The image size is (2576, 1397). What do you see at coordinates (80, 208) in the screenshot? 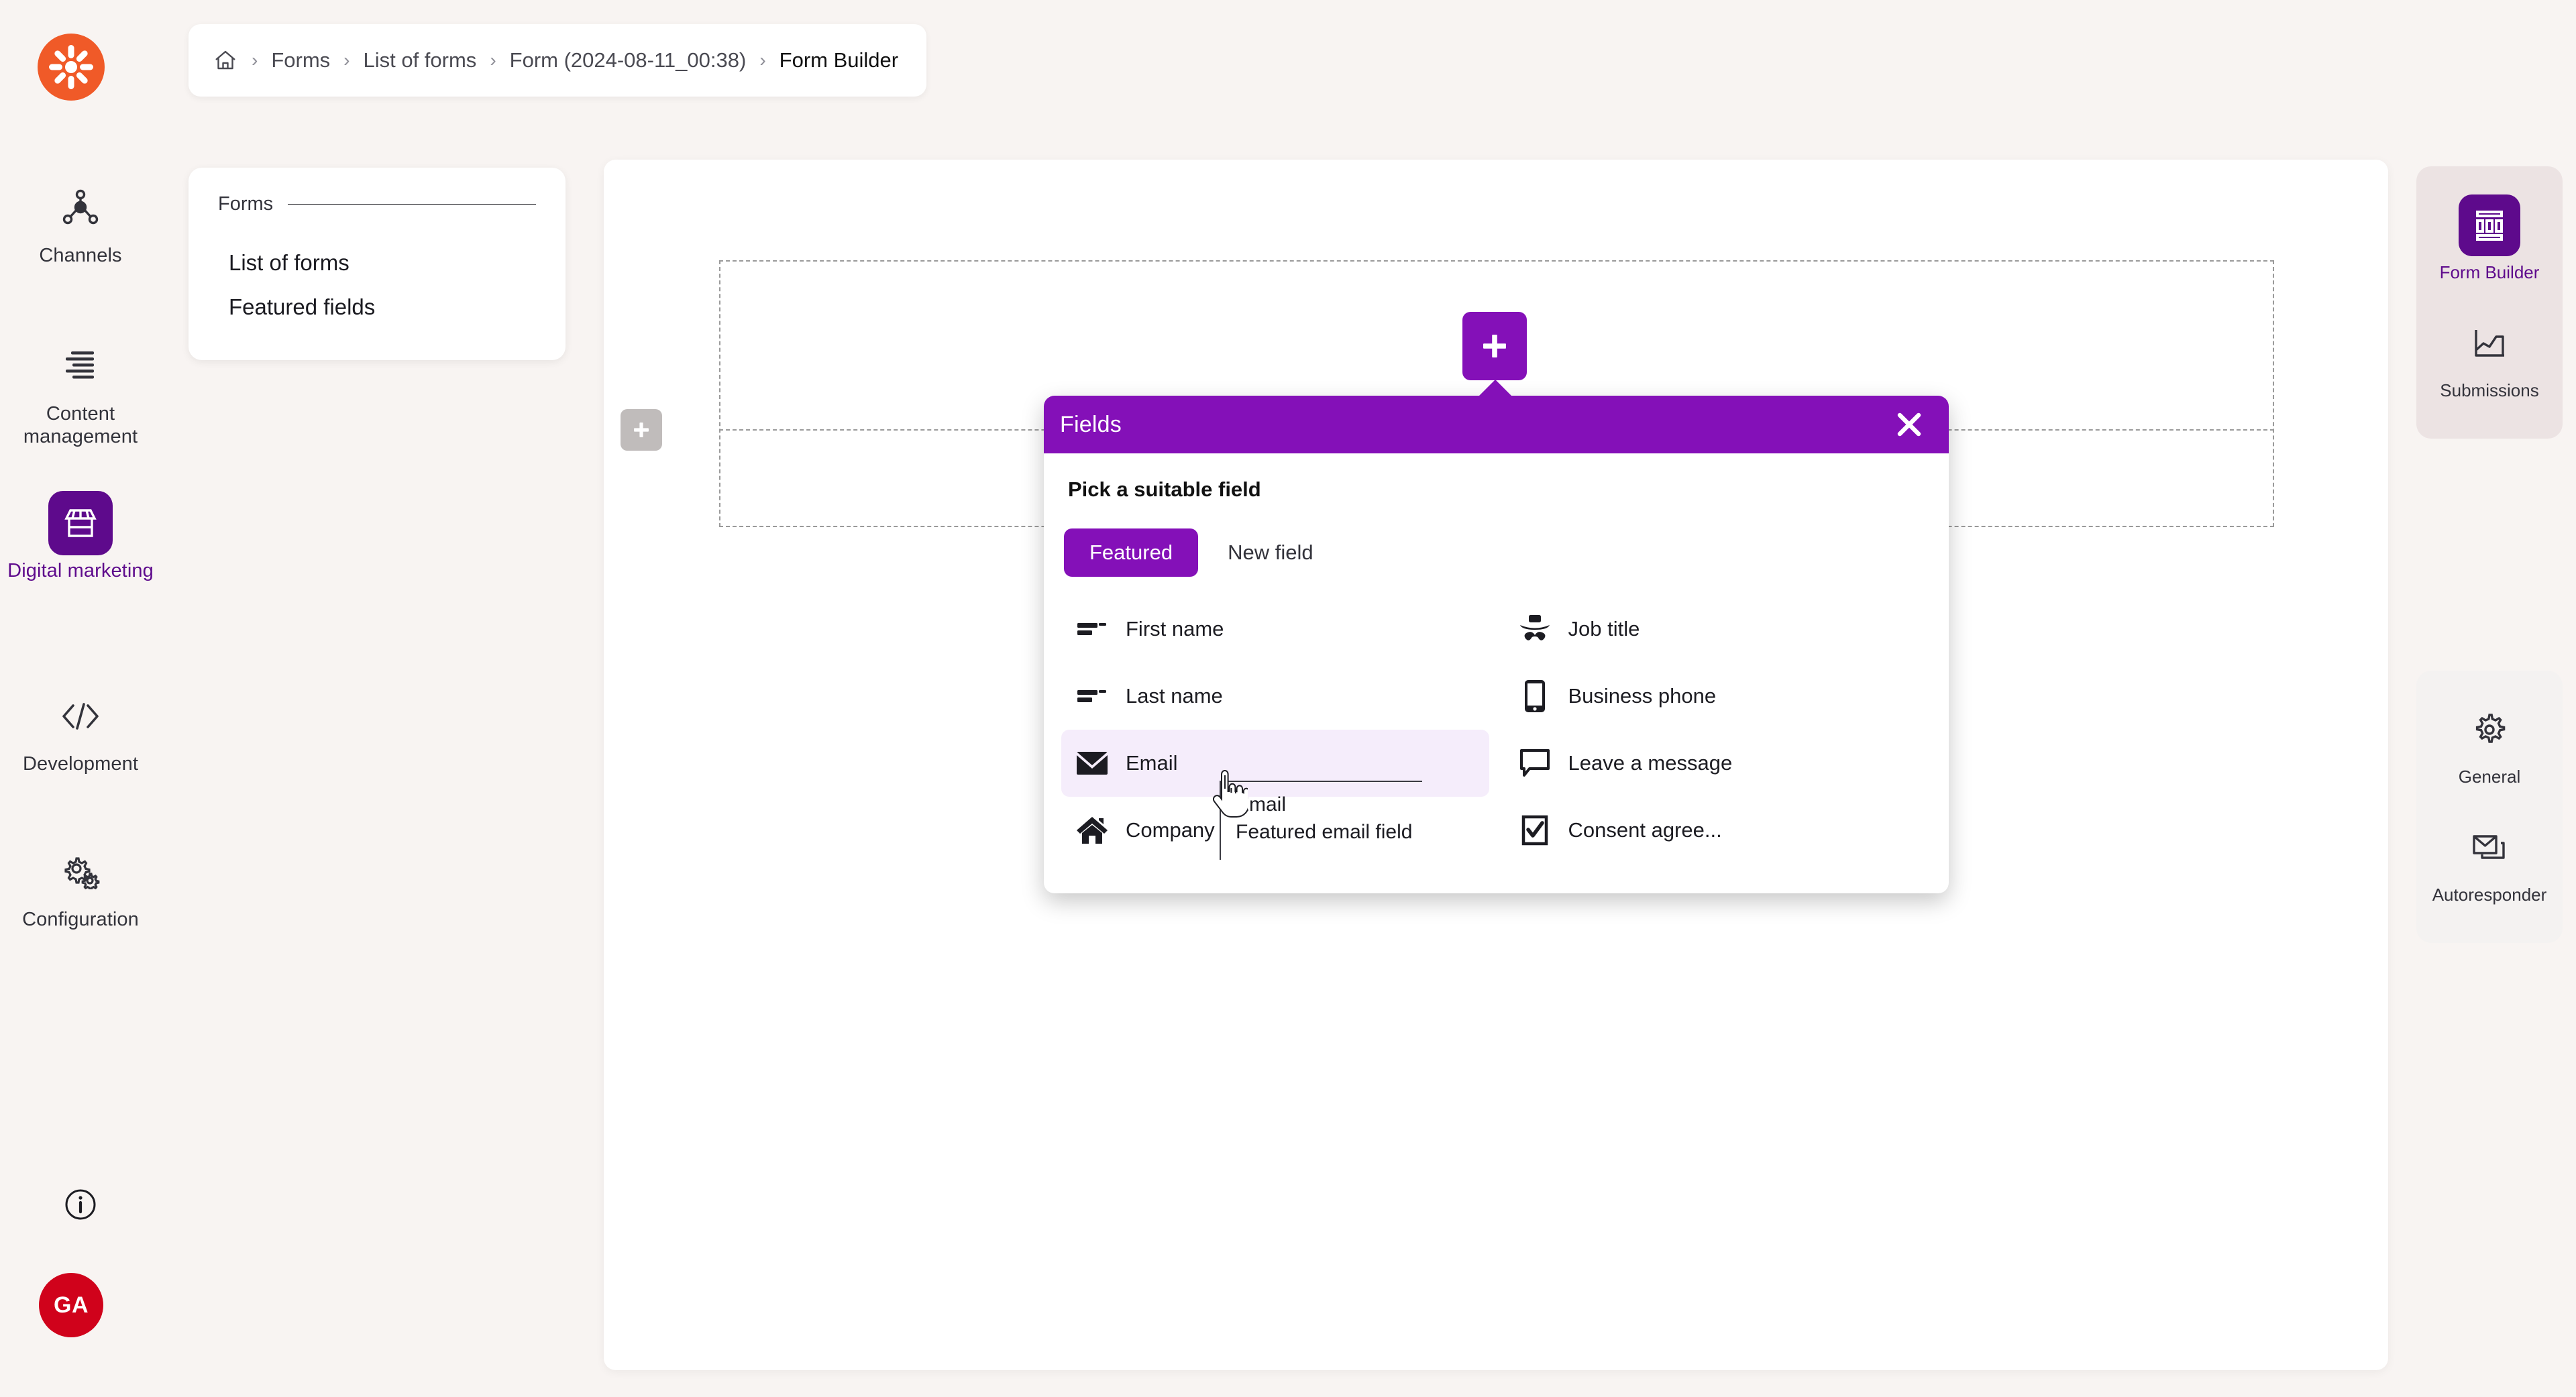
I see `network-nodes-icon` at bounding box center [80, 208].